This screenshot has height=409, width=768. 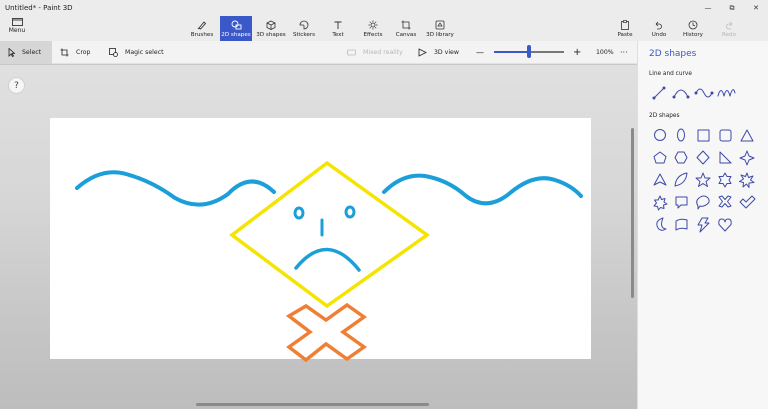 I want to click on rounded-square-icon, so click(x=725, y=135).